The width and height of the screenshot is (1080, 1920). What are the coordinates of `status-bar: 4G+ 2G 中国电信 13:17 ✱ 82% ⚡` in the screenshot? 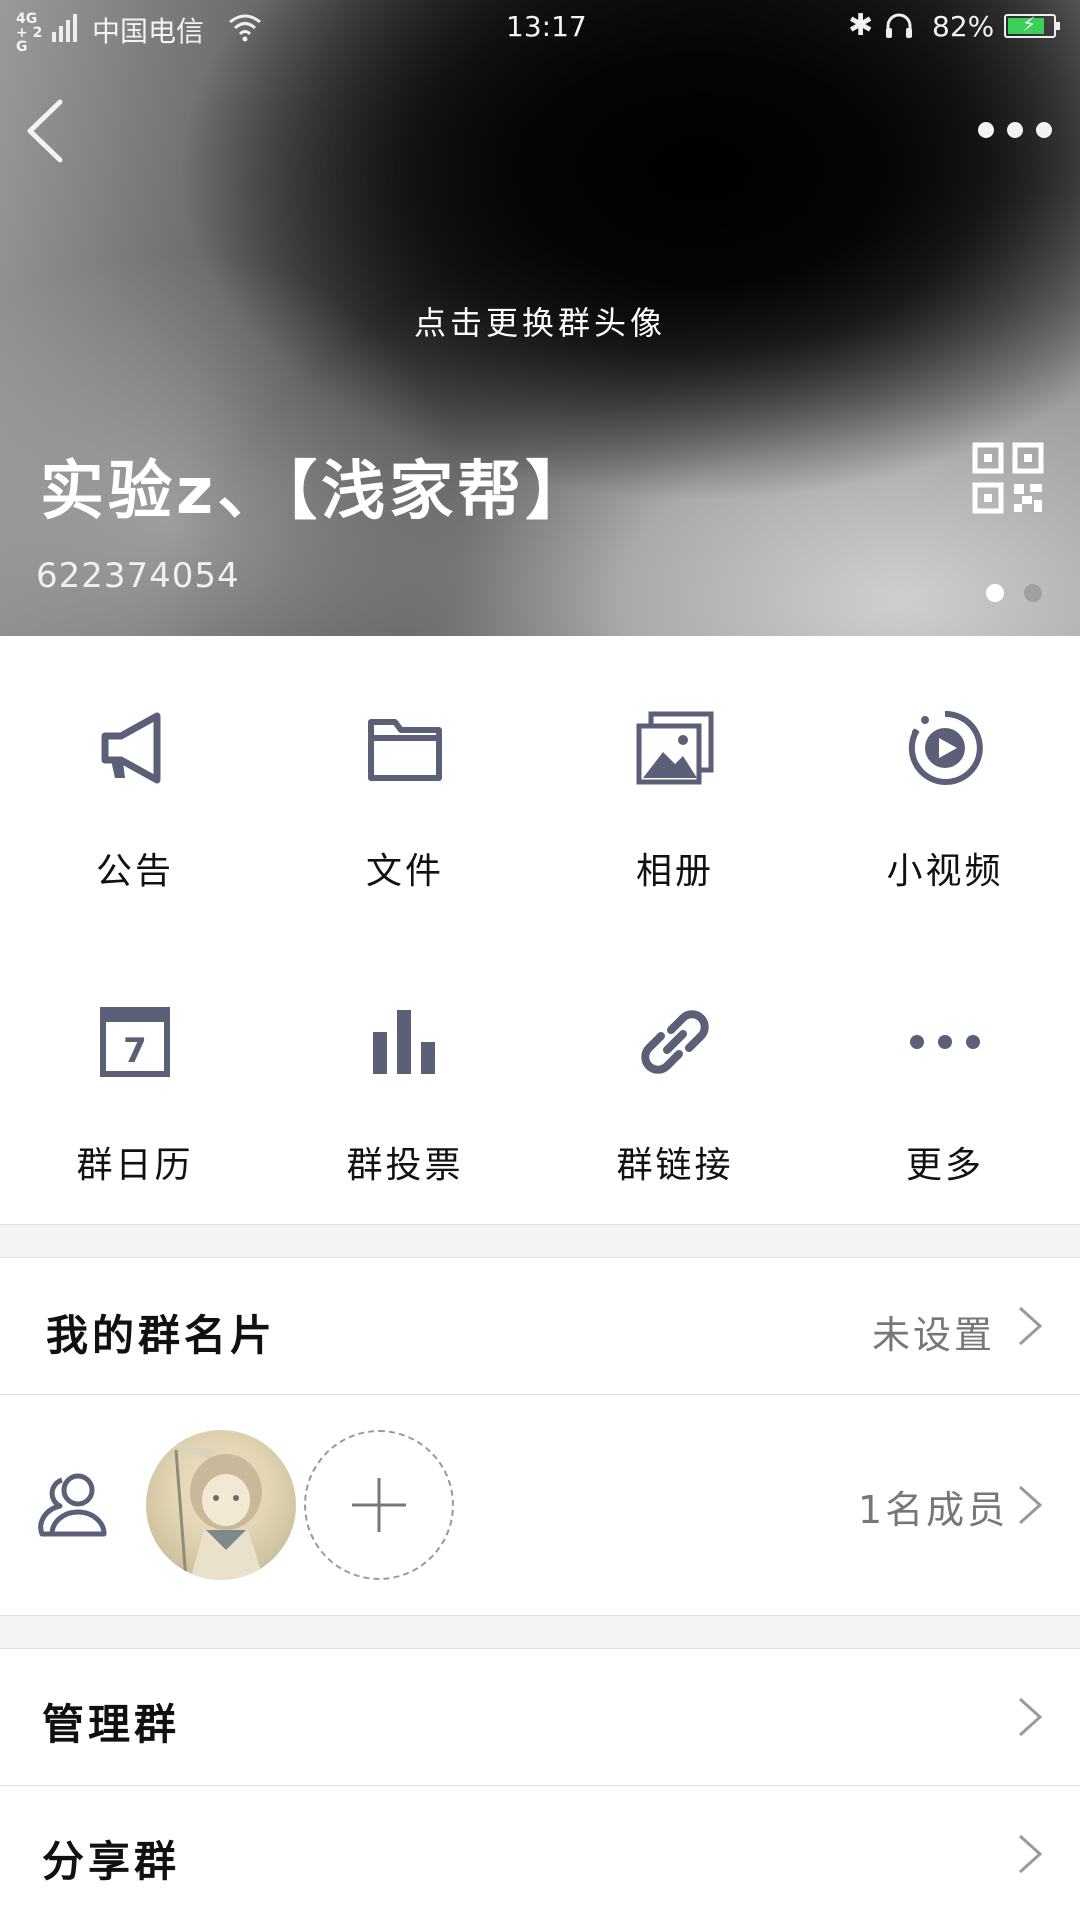 It's located at (540, 28).